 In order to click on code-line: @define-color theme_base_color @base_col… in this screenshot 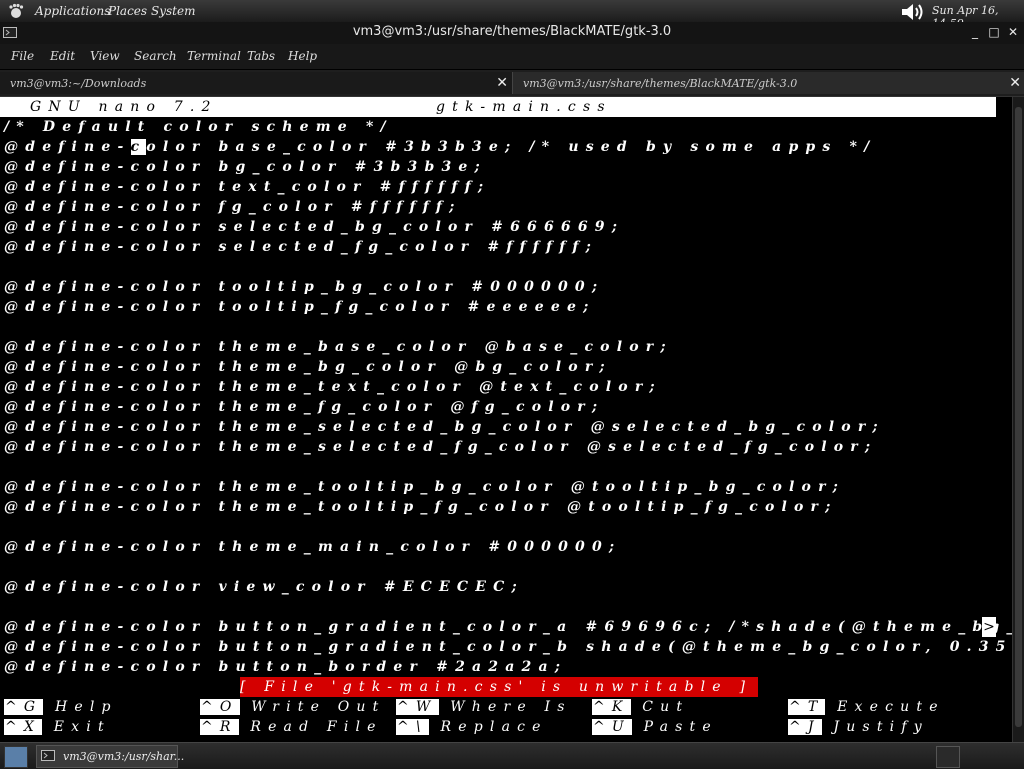, I will do `click(338, 347)`.